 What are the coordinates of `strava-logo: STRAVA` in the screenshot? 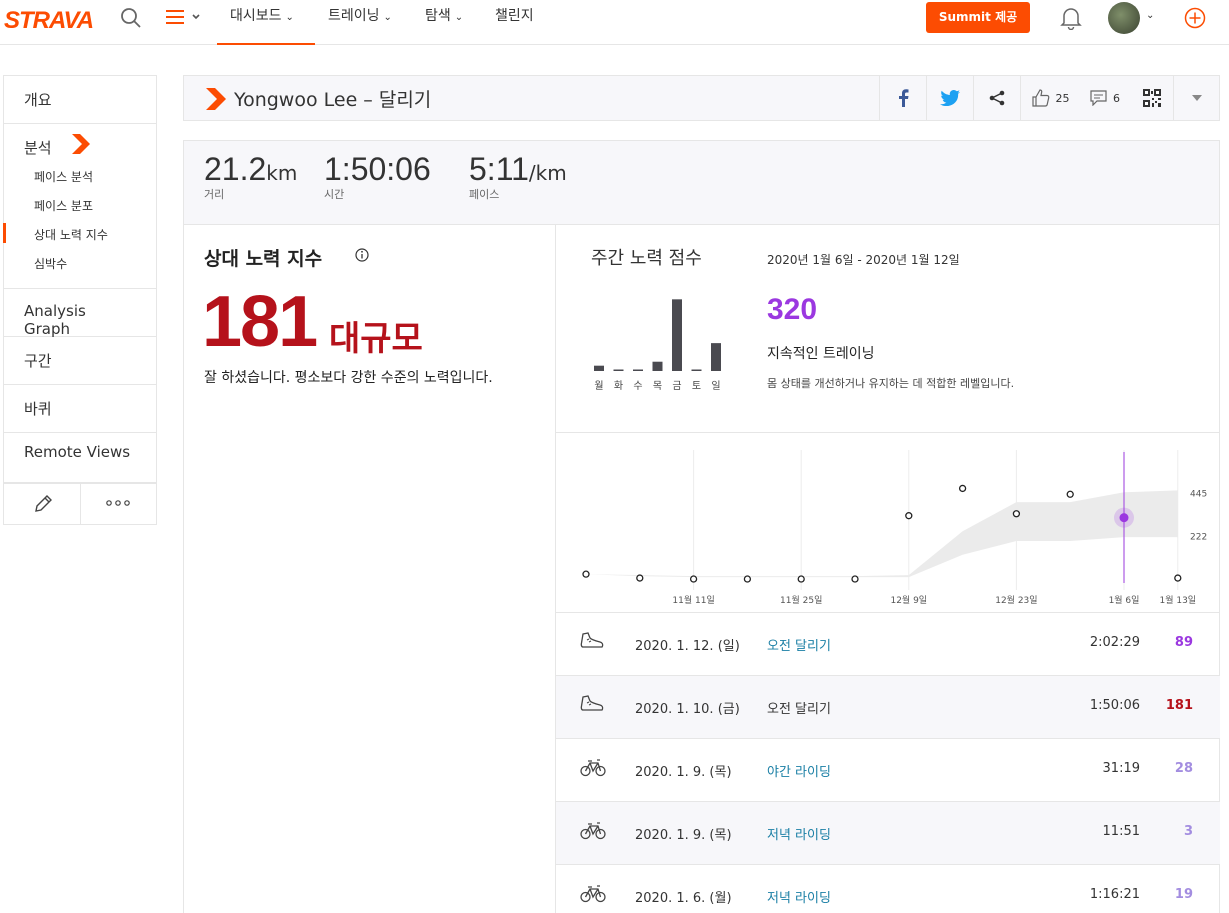 It's located at (49, 21).